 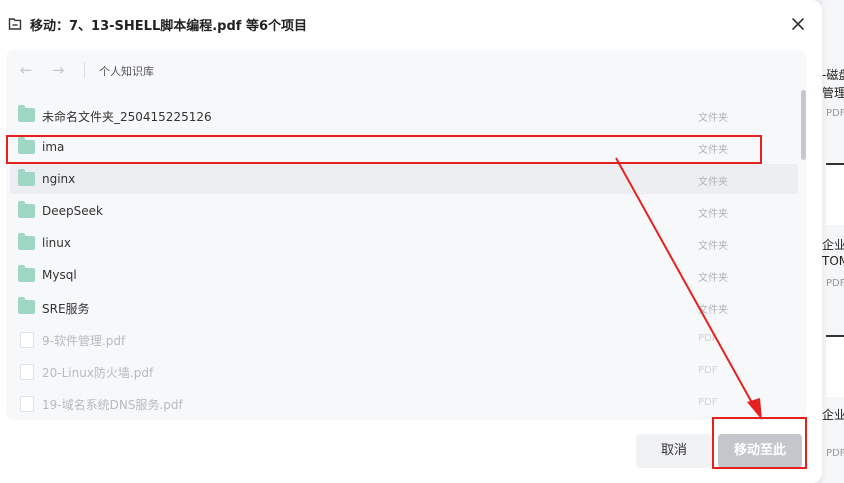 I want to click on scrollbar-thumb, so click(x=803, y=125).